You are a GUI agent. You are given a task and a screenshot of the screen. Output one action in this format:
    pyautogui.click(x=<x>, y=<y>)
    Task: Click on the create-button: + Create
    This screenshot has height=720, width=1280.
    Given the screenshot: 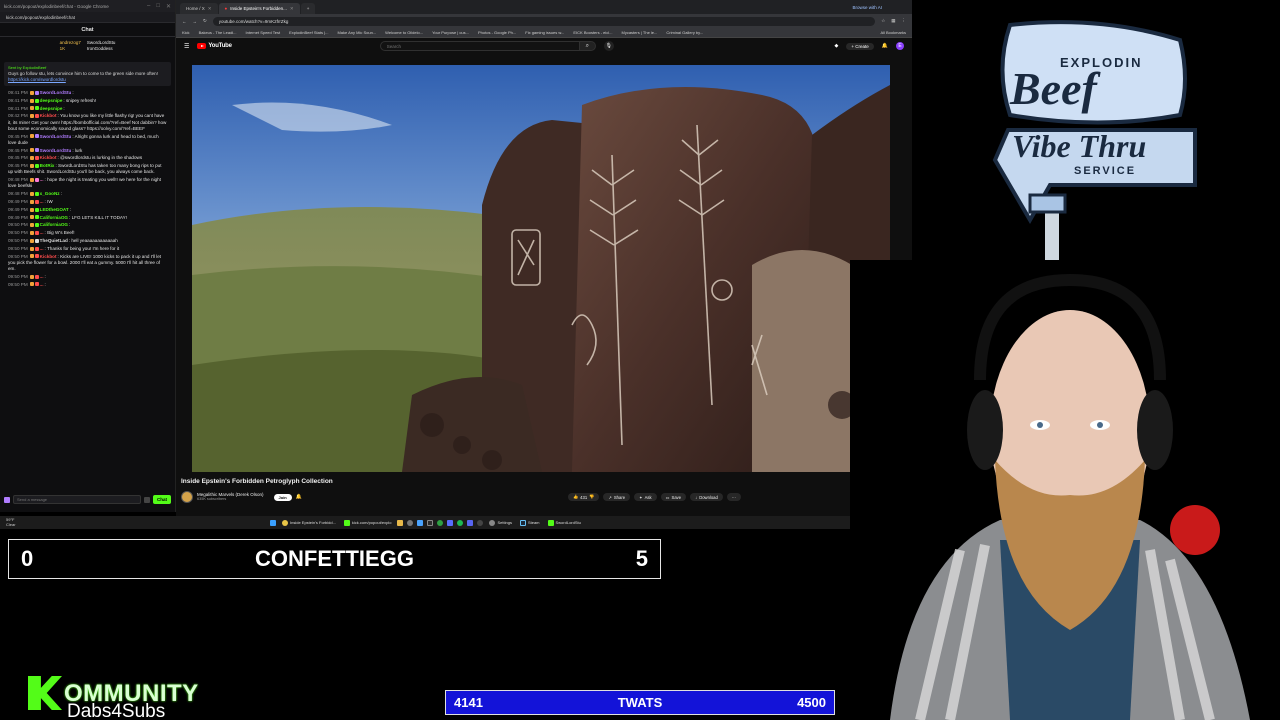 What is the action you would take?
    pyautogui.click(x=860, y=46)
    